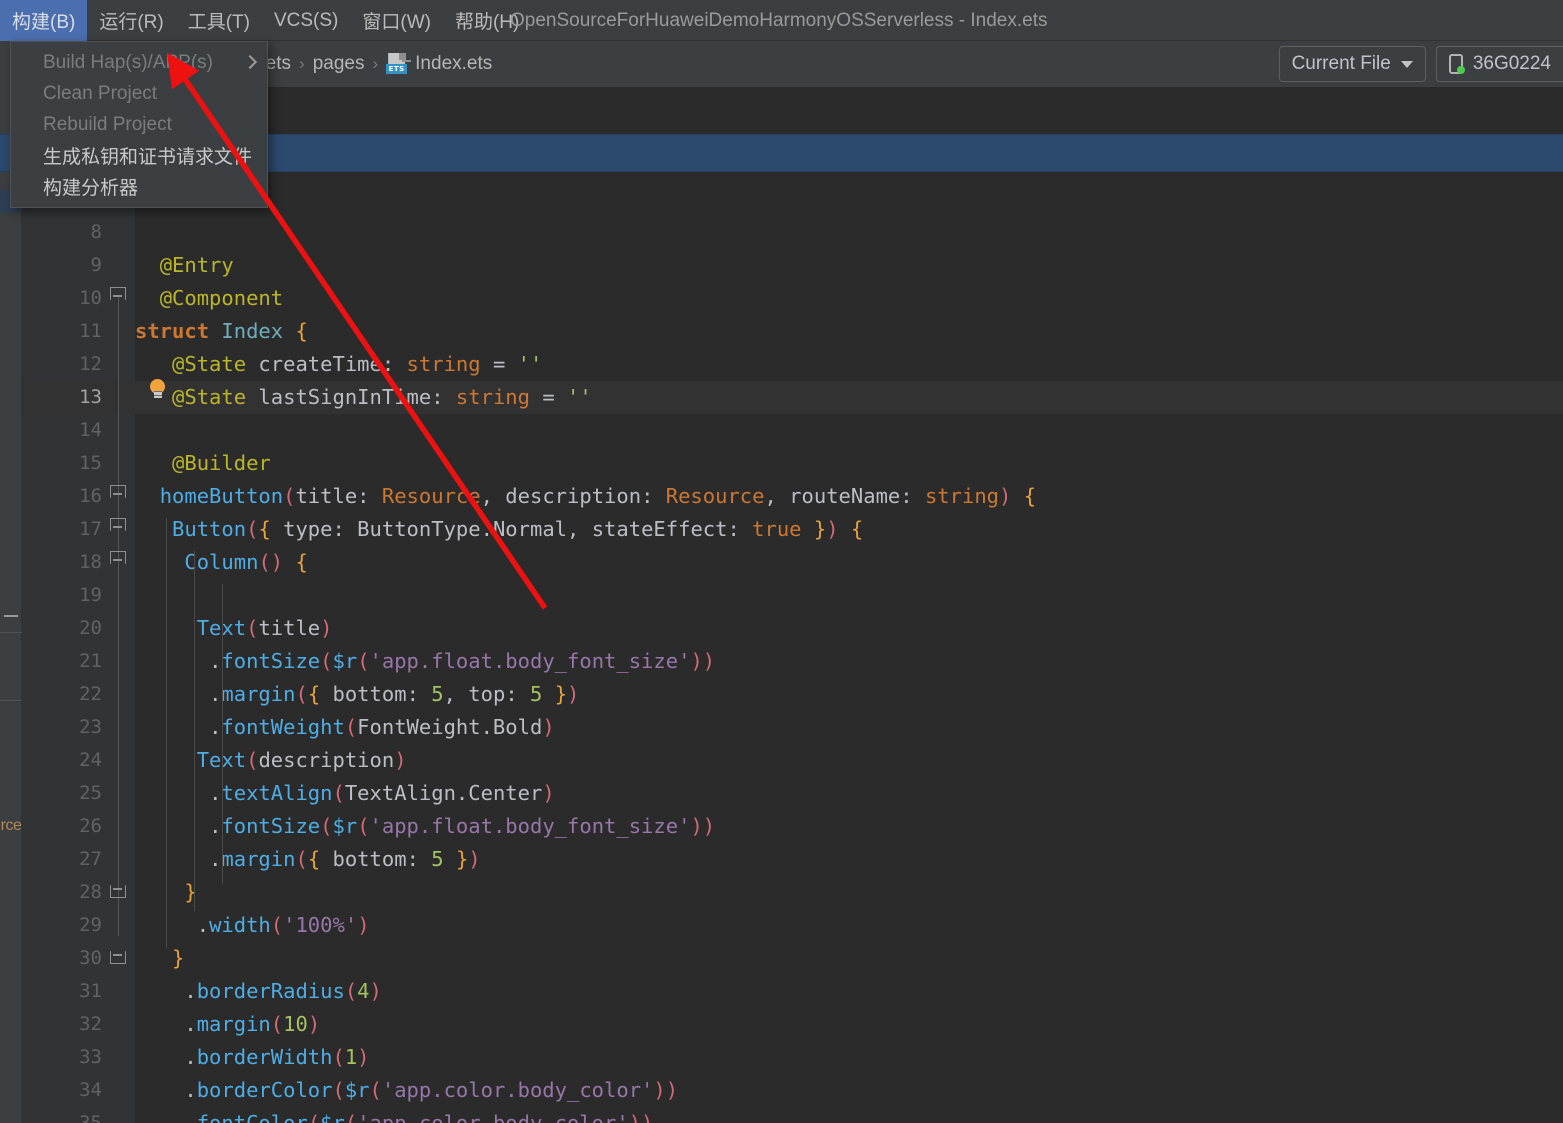 The image size is (1563, 1123). What do you see at coordinates (792, 265) in the screenshot?
I see `code-line: 9 @Entry` at bounding box center [792, 265].